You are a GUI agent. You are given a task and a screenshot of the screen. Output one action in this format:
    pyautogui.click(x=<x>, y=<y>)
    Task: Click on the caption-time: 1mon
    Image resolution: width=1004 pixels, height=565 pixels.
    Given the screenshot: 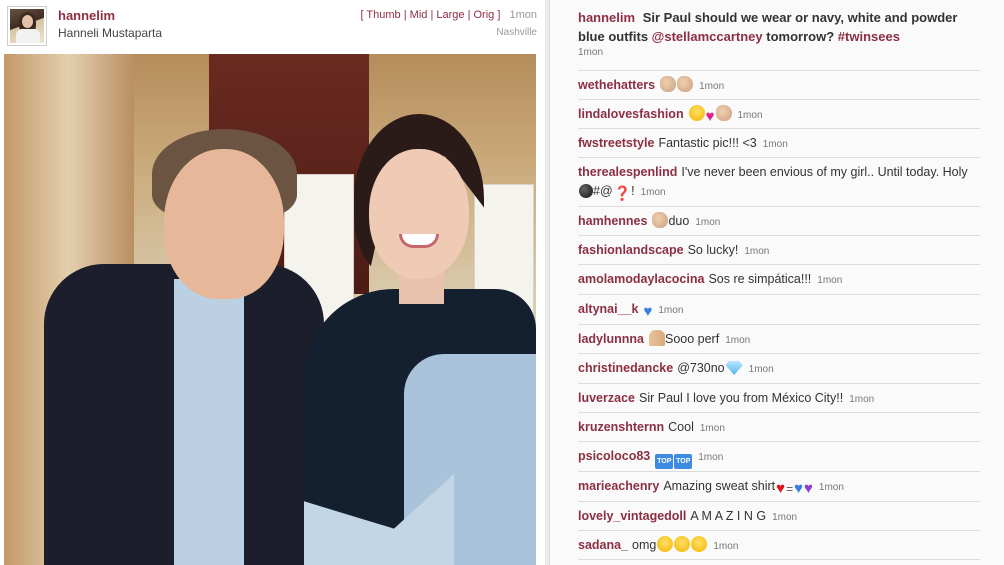 What is the action you would take?
    pyautogui.click(x=591, y=52)
    